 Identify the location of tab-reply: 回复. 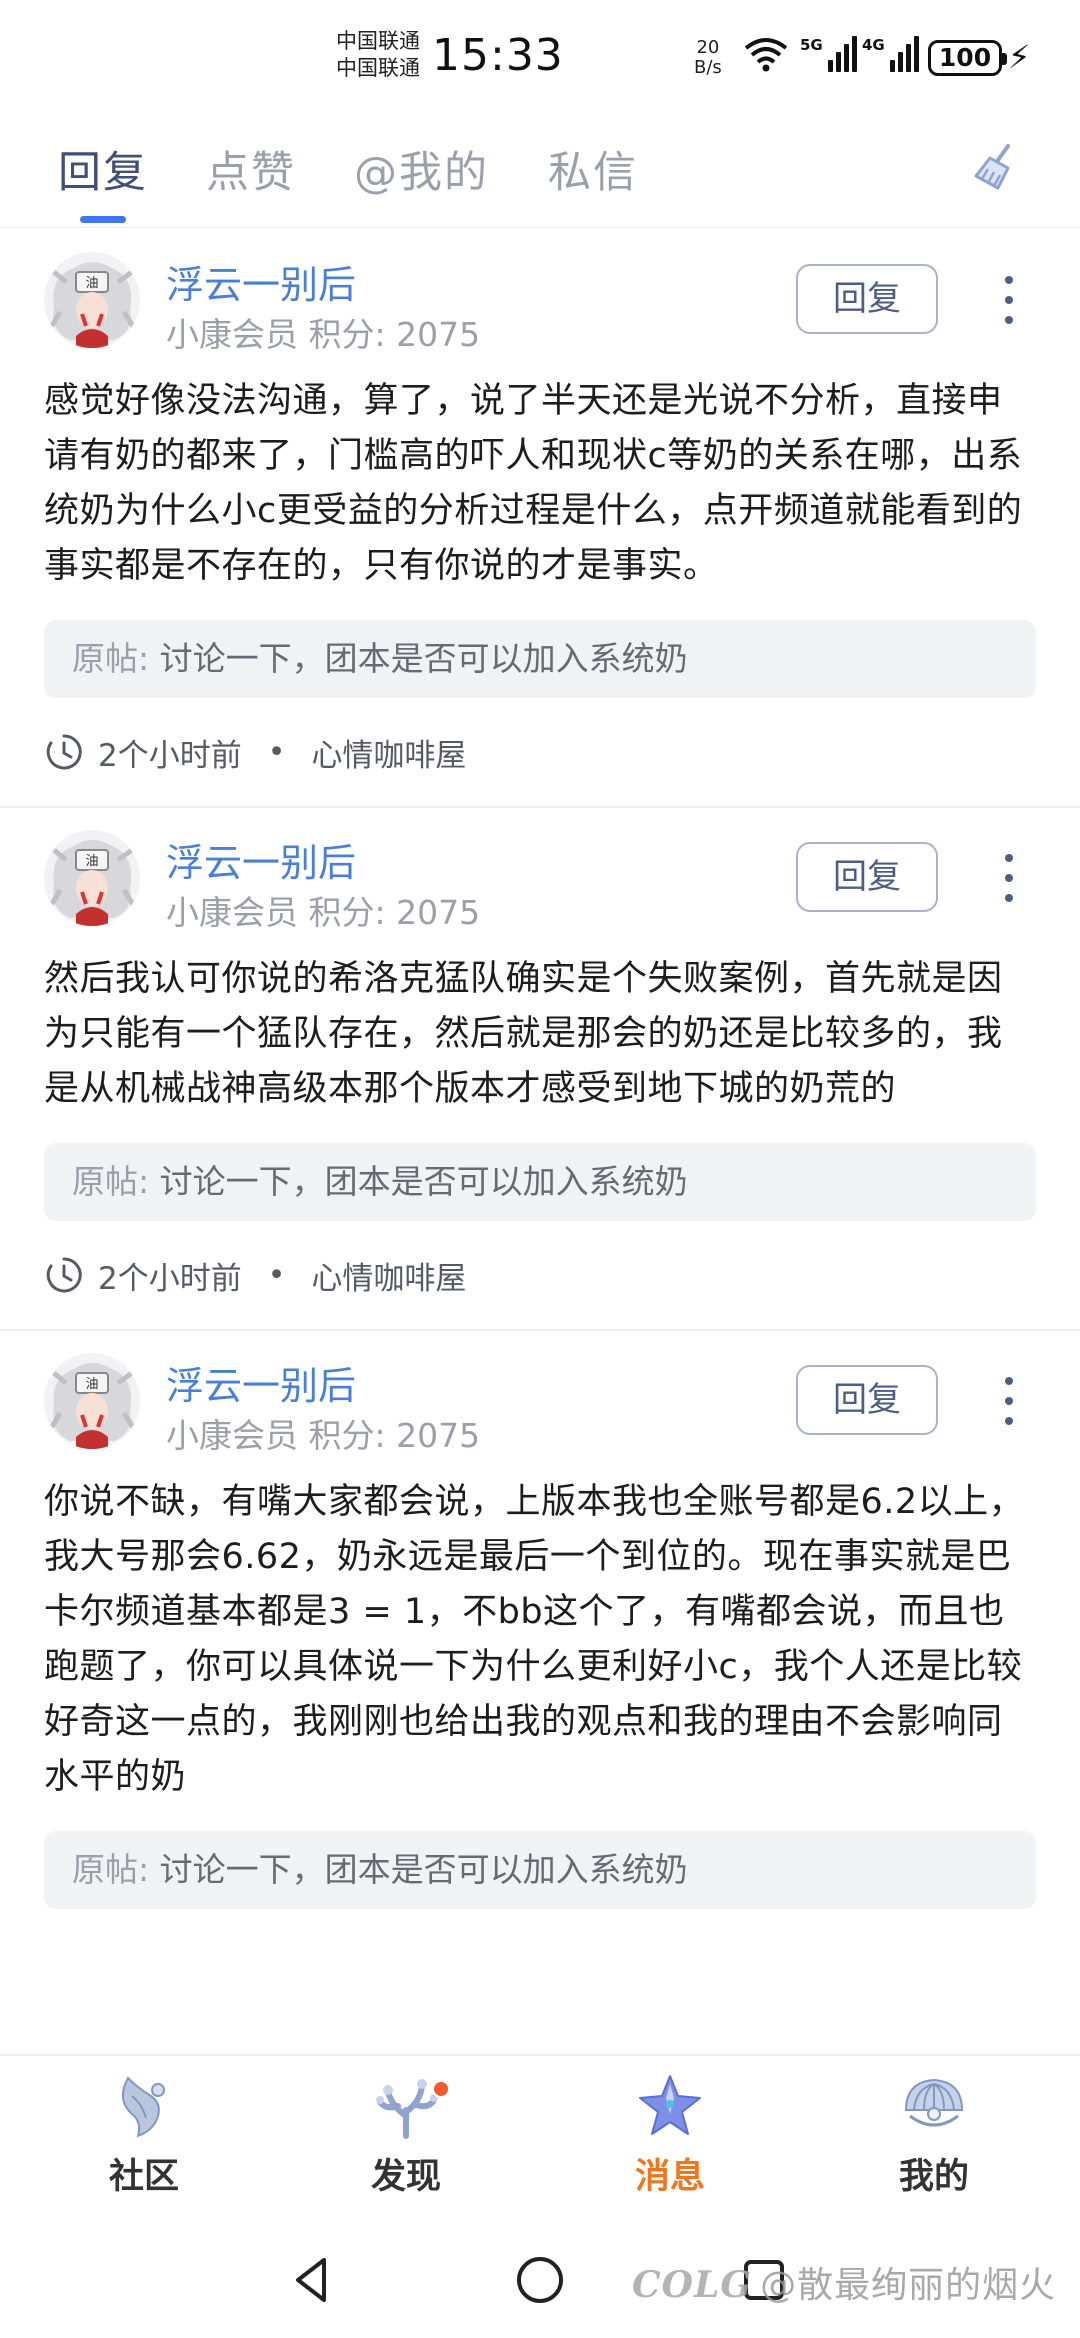
(103, 169).